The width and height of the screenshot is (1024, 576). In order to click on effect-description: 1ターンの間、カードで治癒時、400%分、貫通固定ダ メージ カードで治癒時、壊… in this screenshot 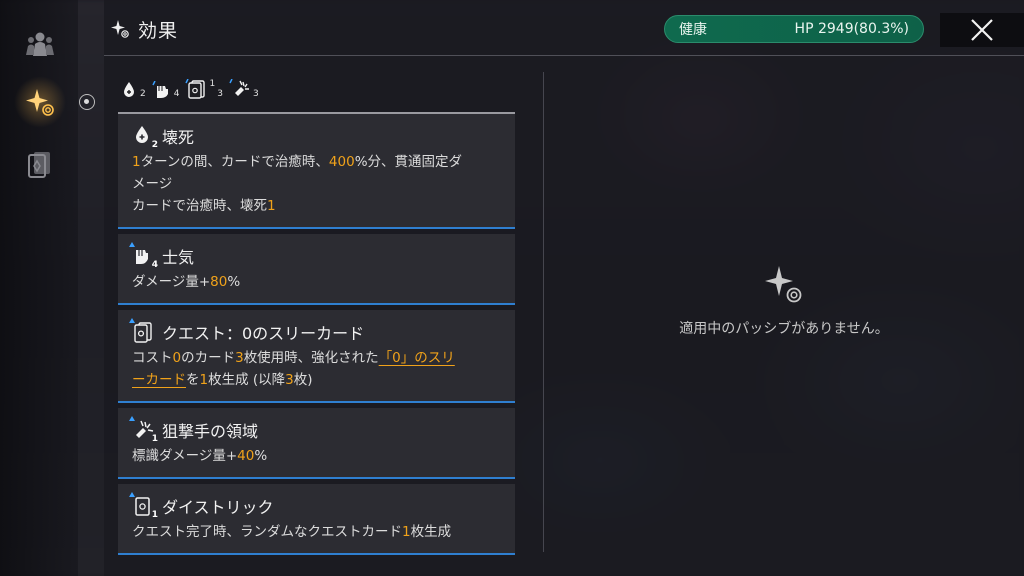, I will do `click(297, 184)`.